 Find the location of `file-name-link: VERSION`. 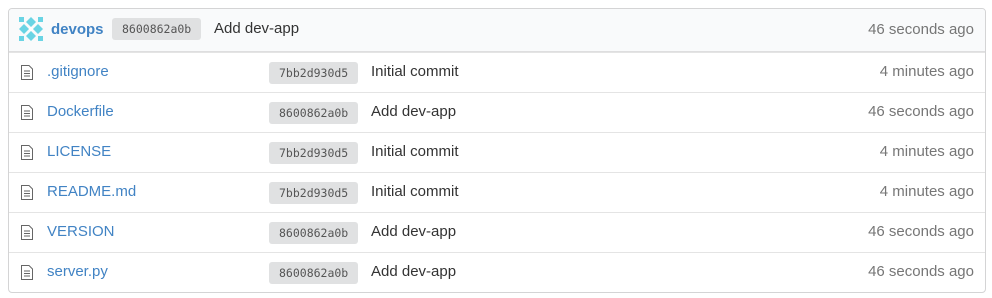

file-name-link: VERSION is located at coordinates (81, 231).